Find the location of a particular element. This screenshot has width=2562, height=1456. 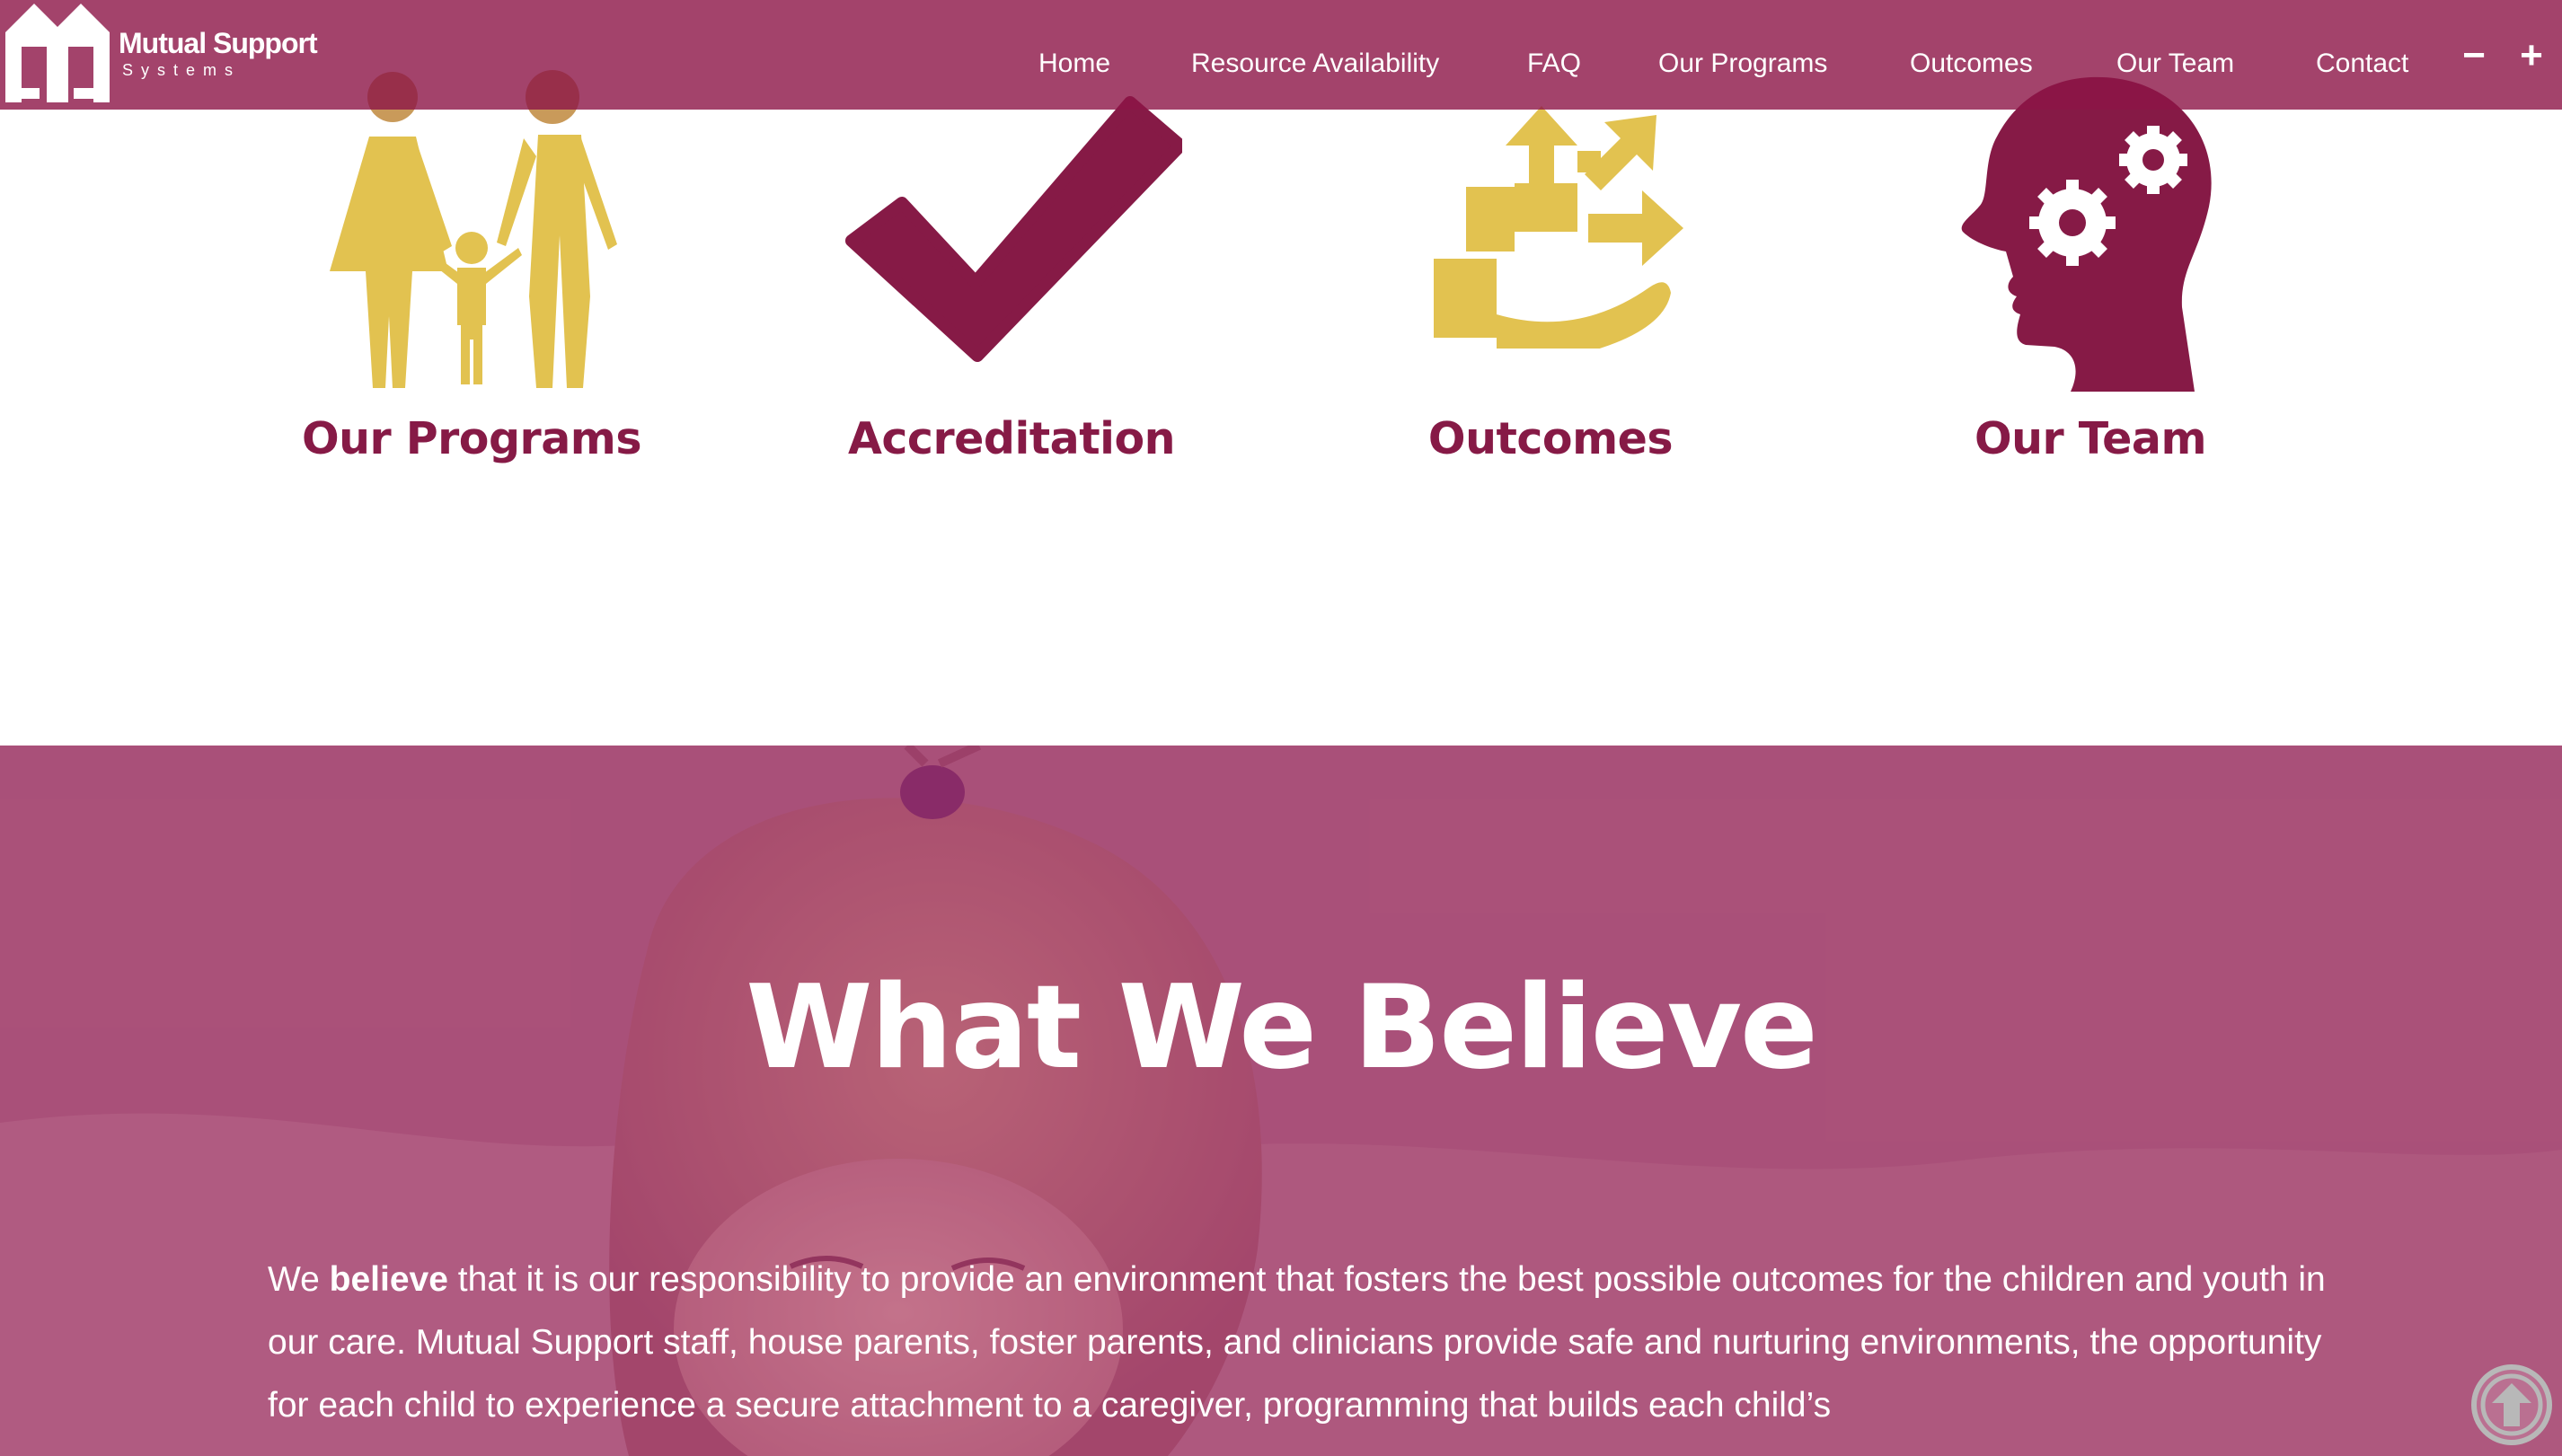

logo: Mutual Support Systems is located at coordinates (161, 53).